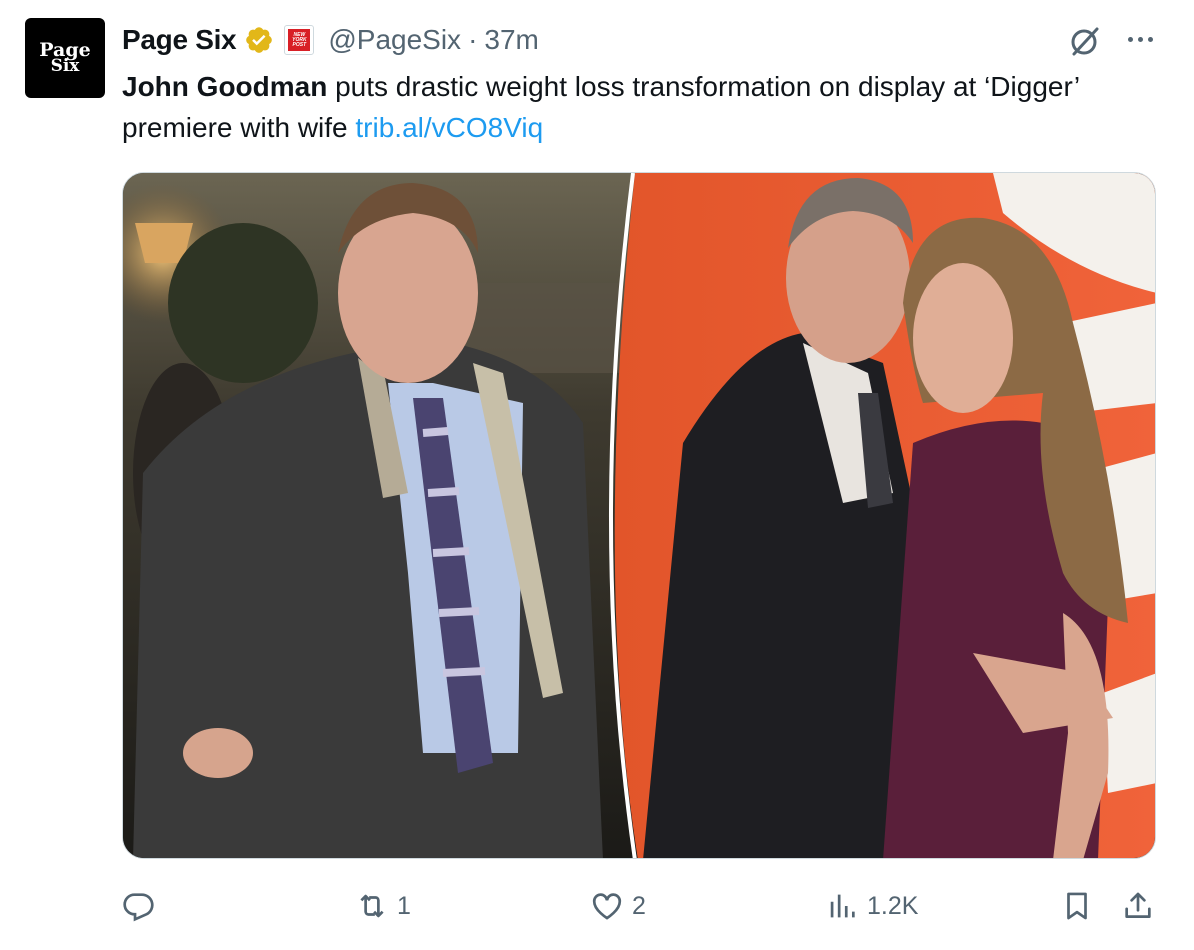  Describe the element at coordinates (179, 40) in the screenshot. I see `display-name: Page Six` at that location.